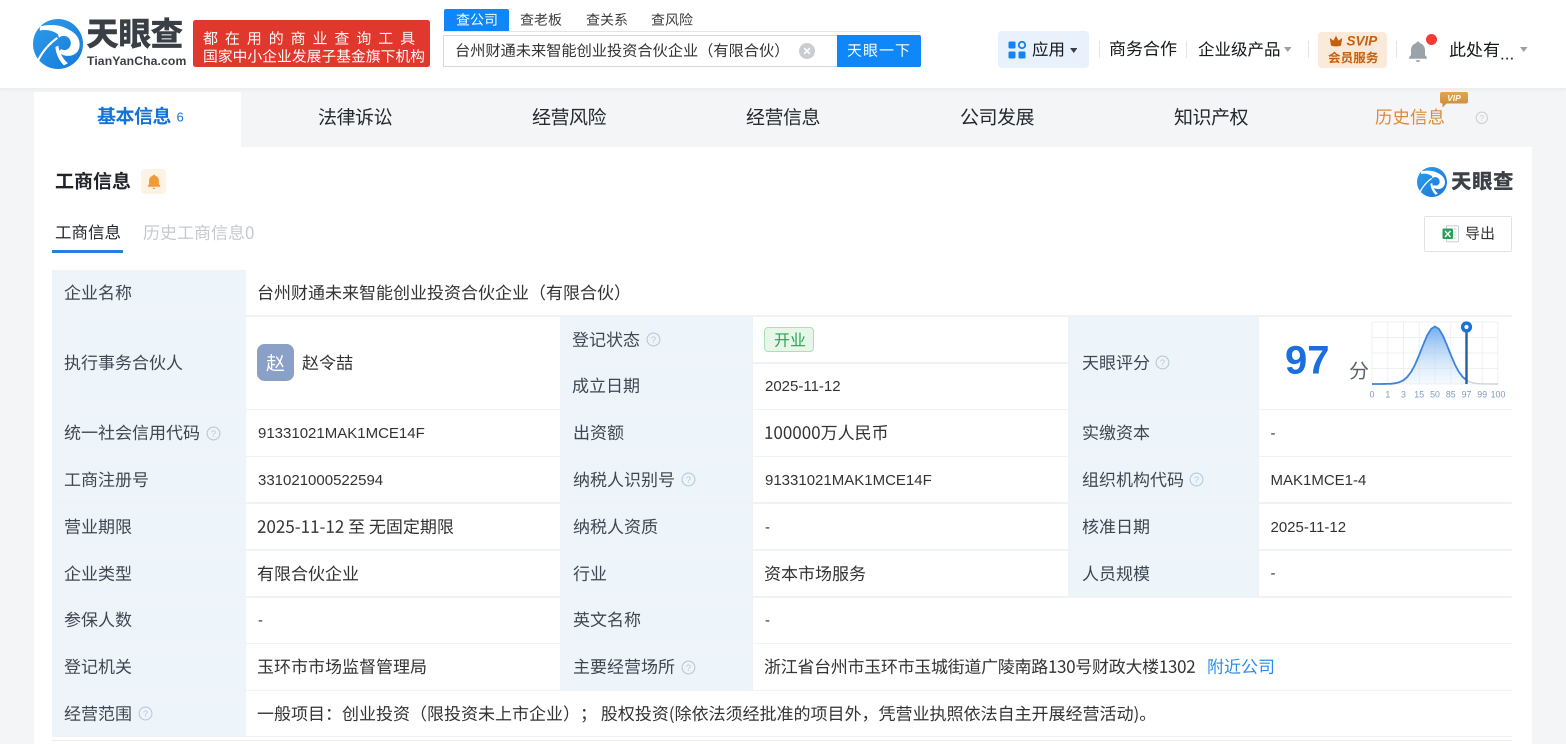  I want to click on svg-text: 99, so click(1482, 395).